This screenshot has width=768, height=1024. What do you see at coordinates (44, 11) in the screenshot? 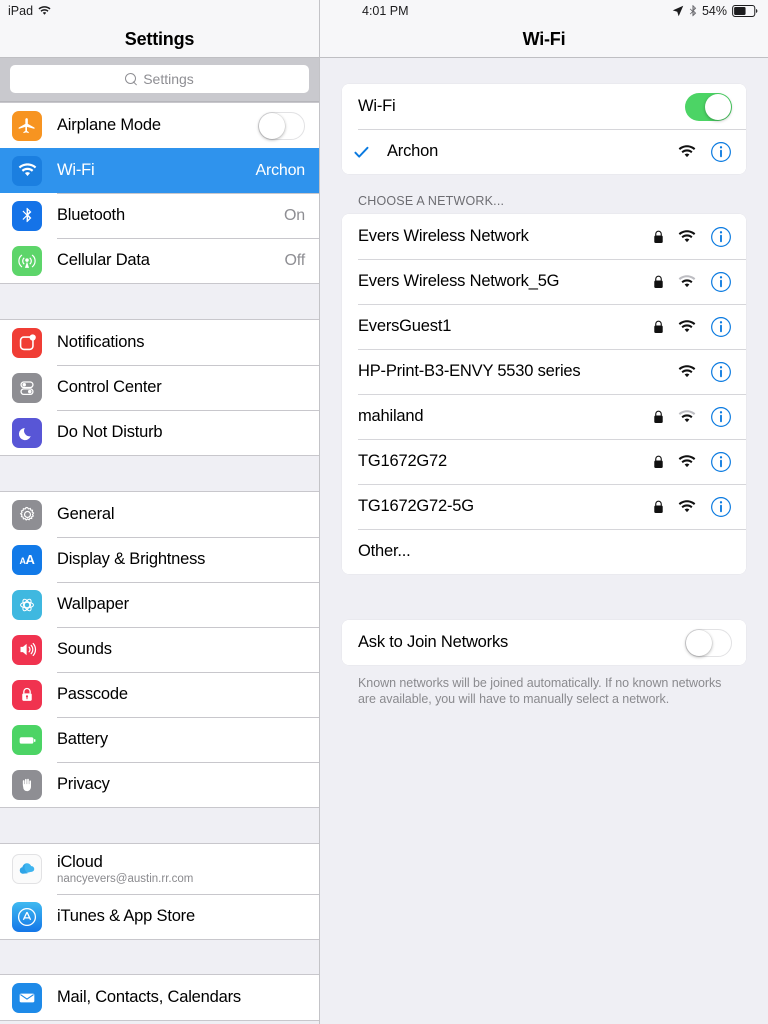
I see `wifi-icon` at bounding box center [44, 11].